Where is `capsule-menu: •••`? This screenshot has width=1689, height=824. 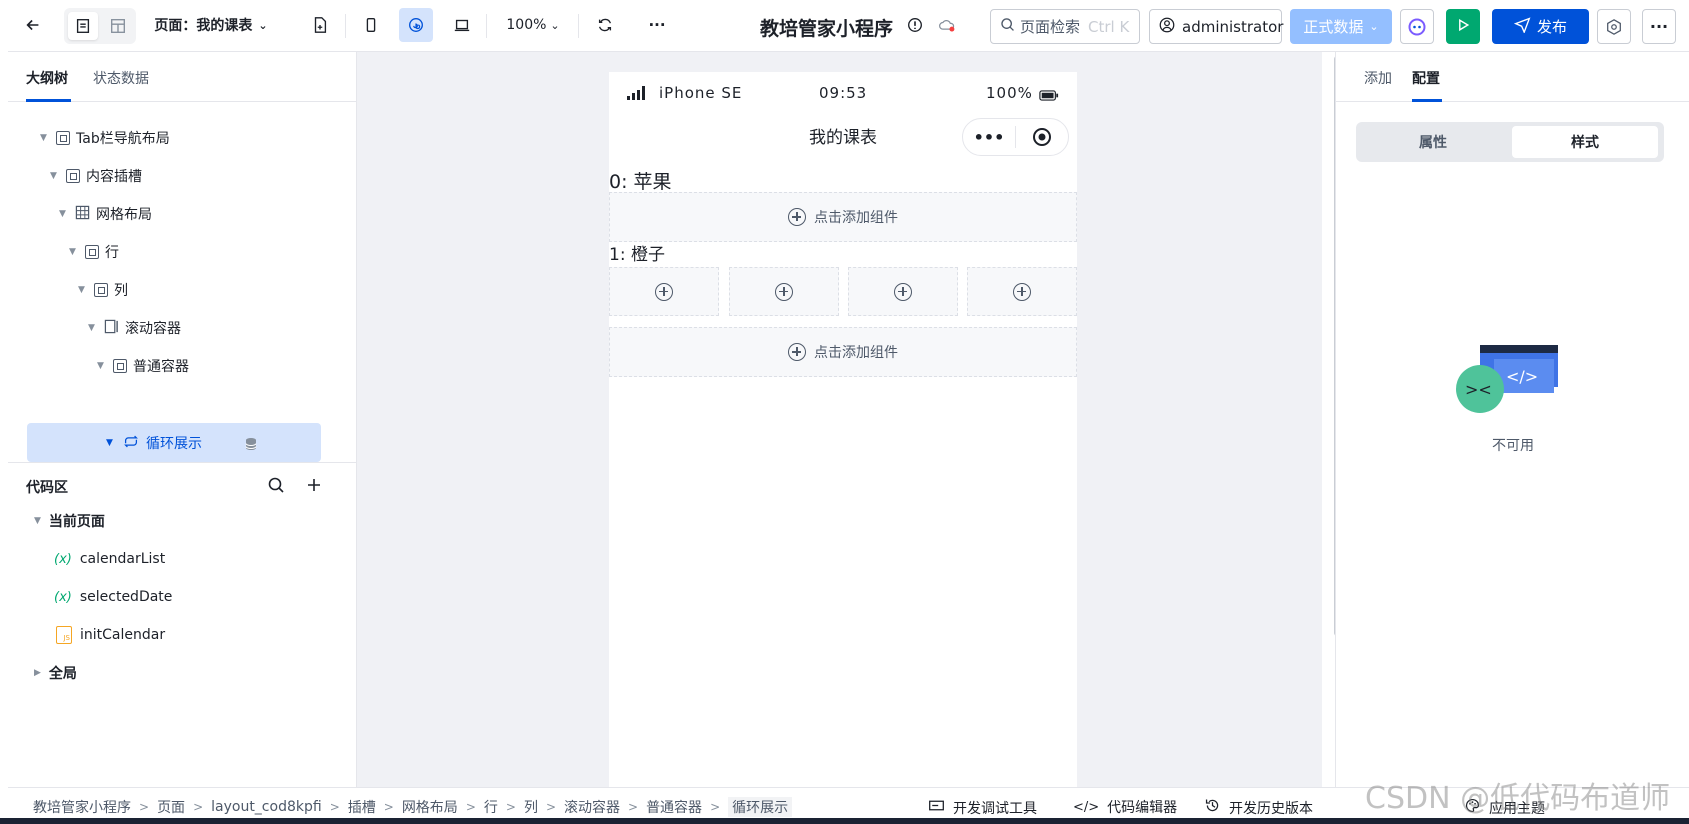
capsule-menu: ••• is located at coordinates (1015, 137).